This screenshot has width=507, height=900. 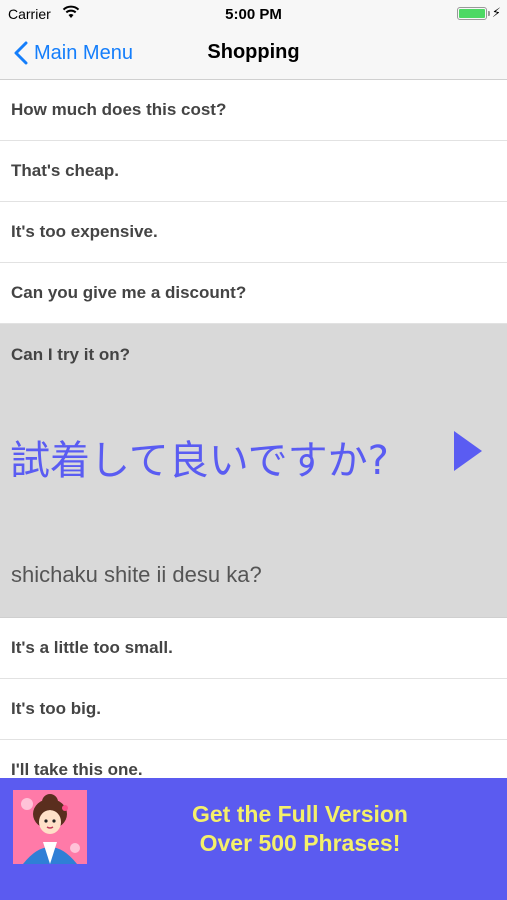 What do you see at coordinates (50, 827) in the screenshot?
I see `kimono-girl-illustration` at bounding box center [50, 827].